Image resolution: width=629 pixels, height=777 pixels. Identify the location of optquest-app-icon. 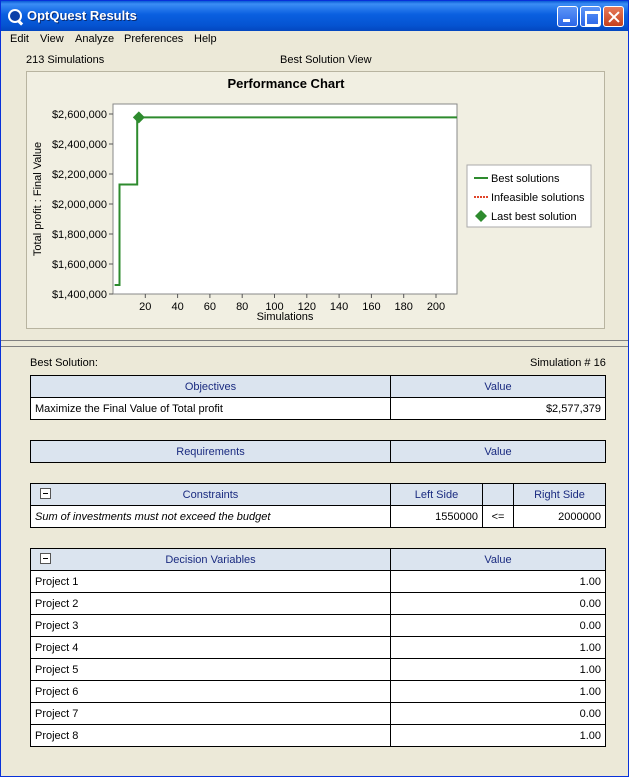
(15, 16).